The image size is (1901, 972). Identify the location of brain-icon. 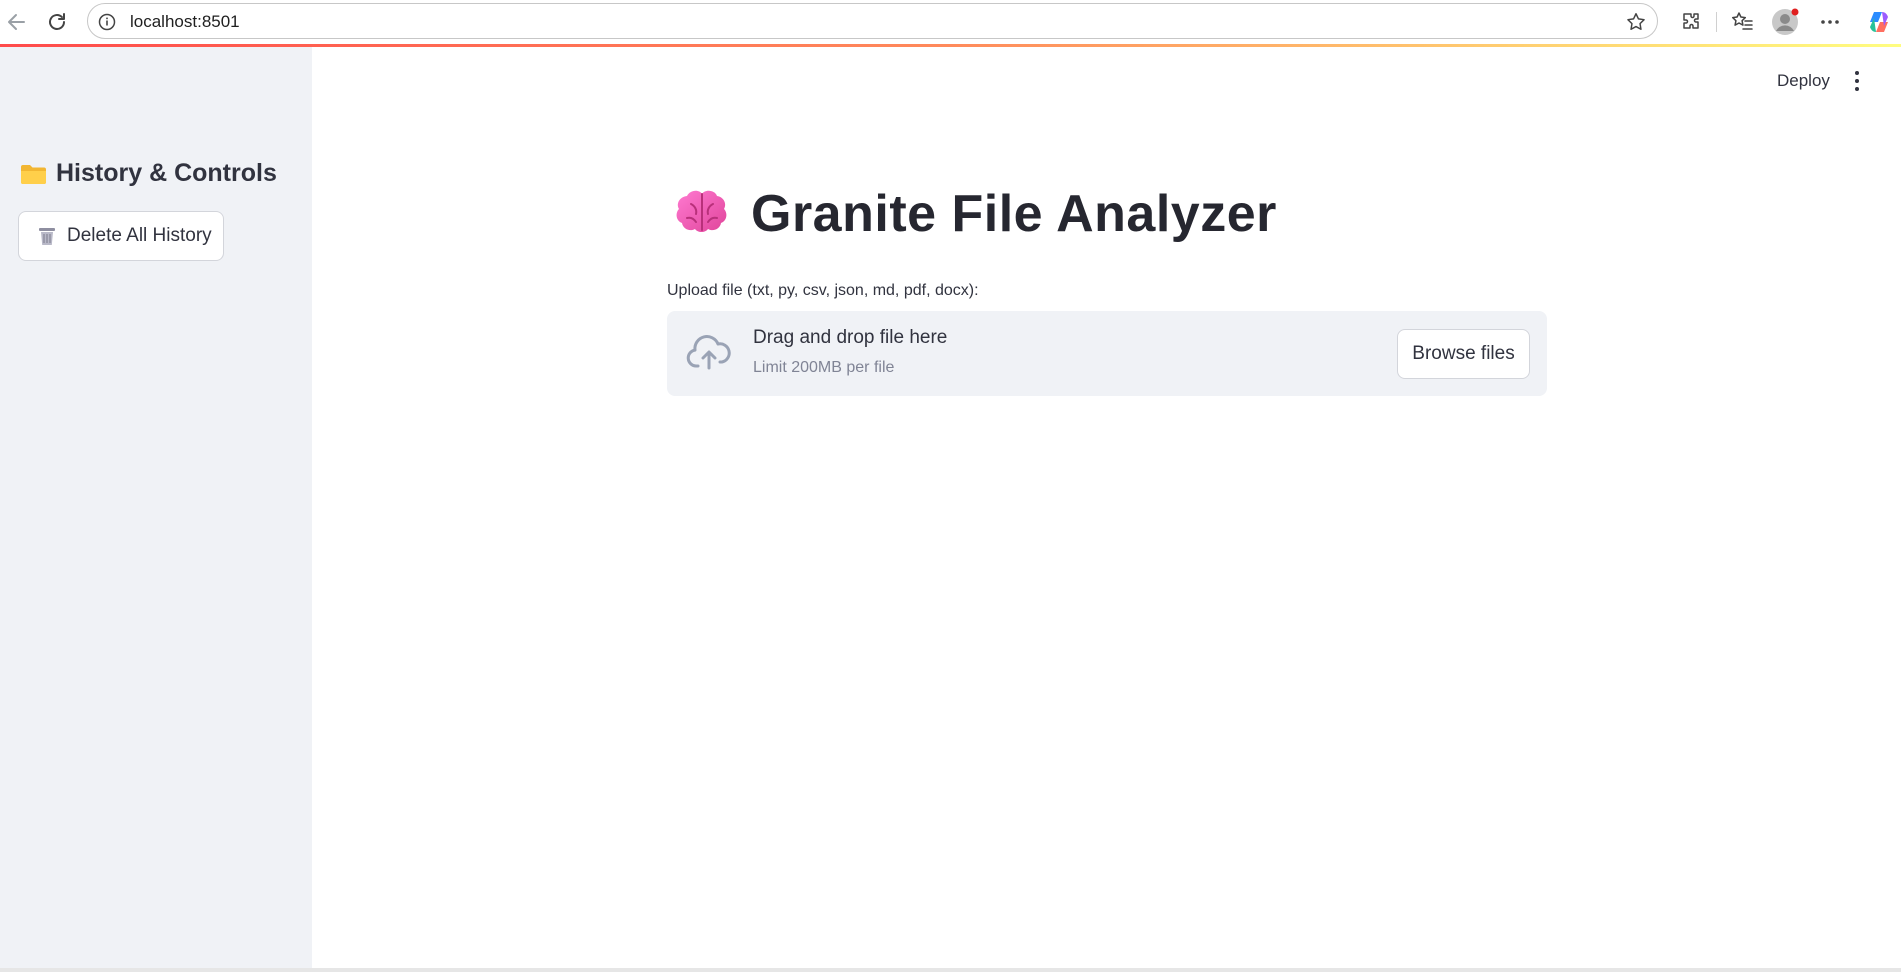
(702, 214).